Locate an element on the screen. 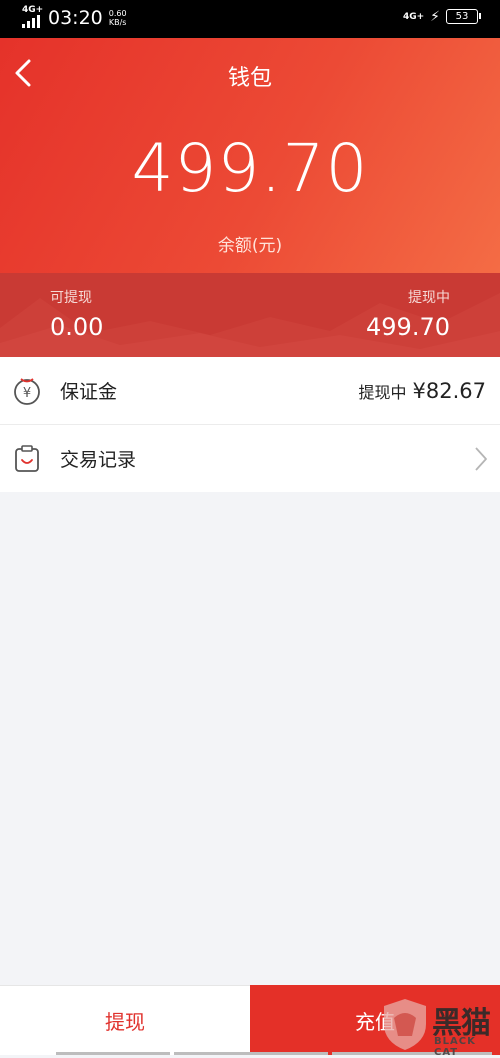 The height and width of the screenshot is (1058, 500). shield-logo-icon is located at coordinates (405, 1024).